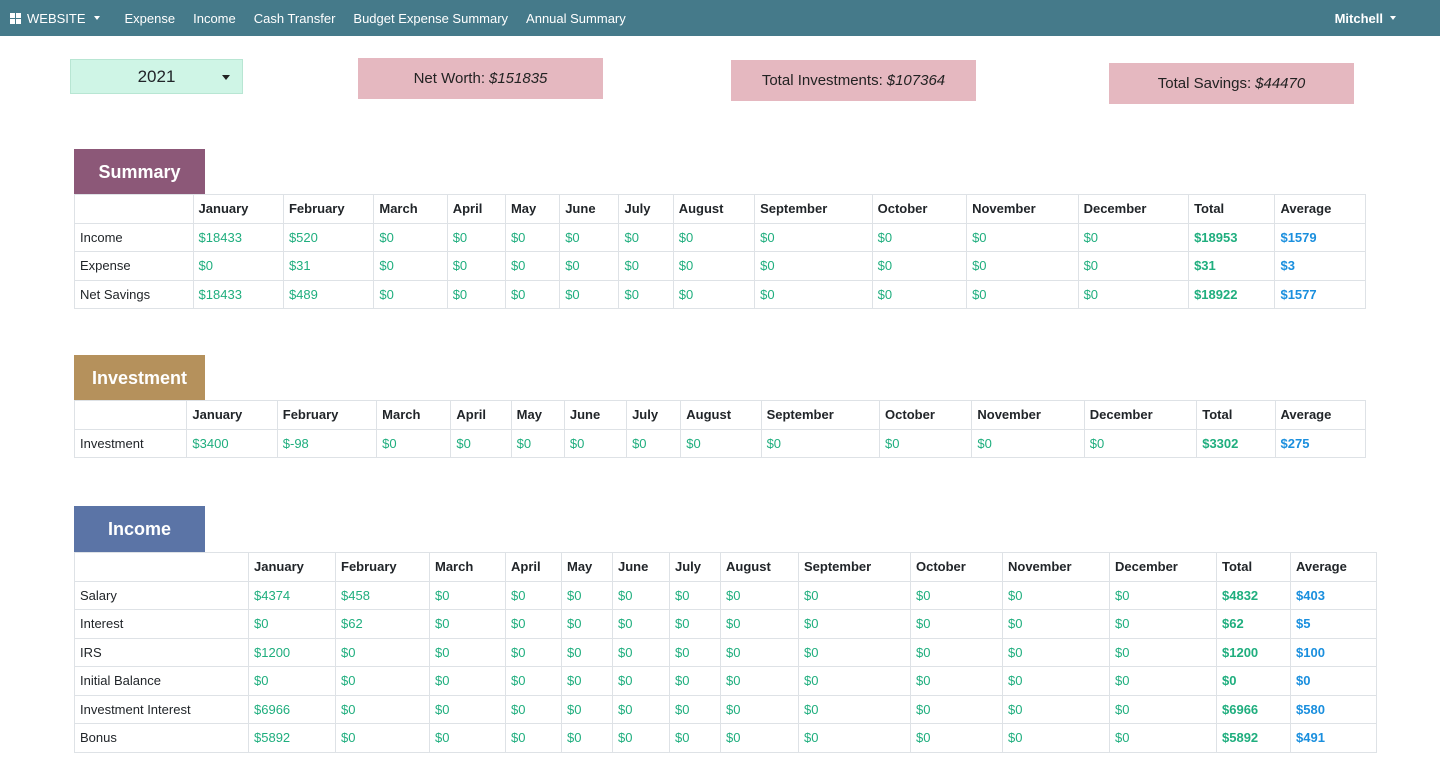 The height and width of the screenshot is (768, 1440). Describe the element at coordinates (714, 209) in the screenshot. I see `column-header-august: August` at that location.